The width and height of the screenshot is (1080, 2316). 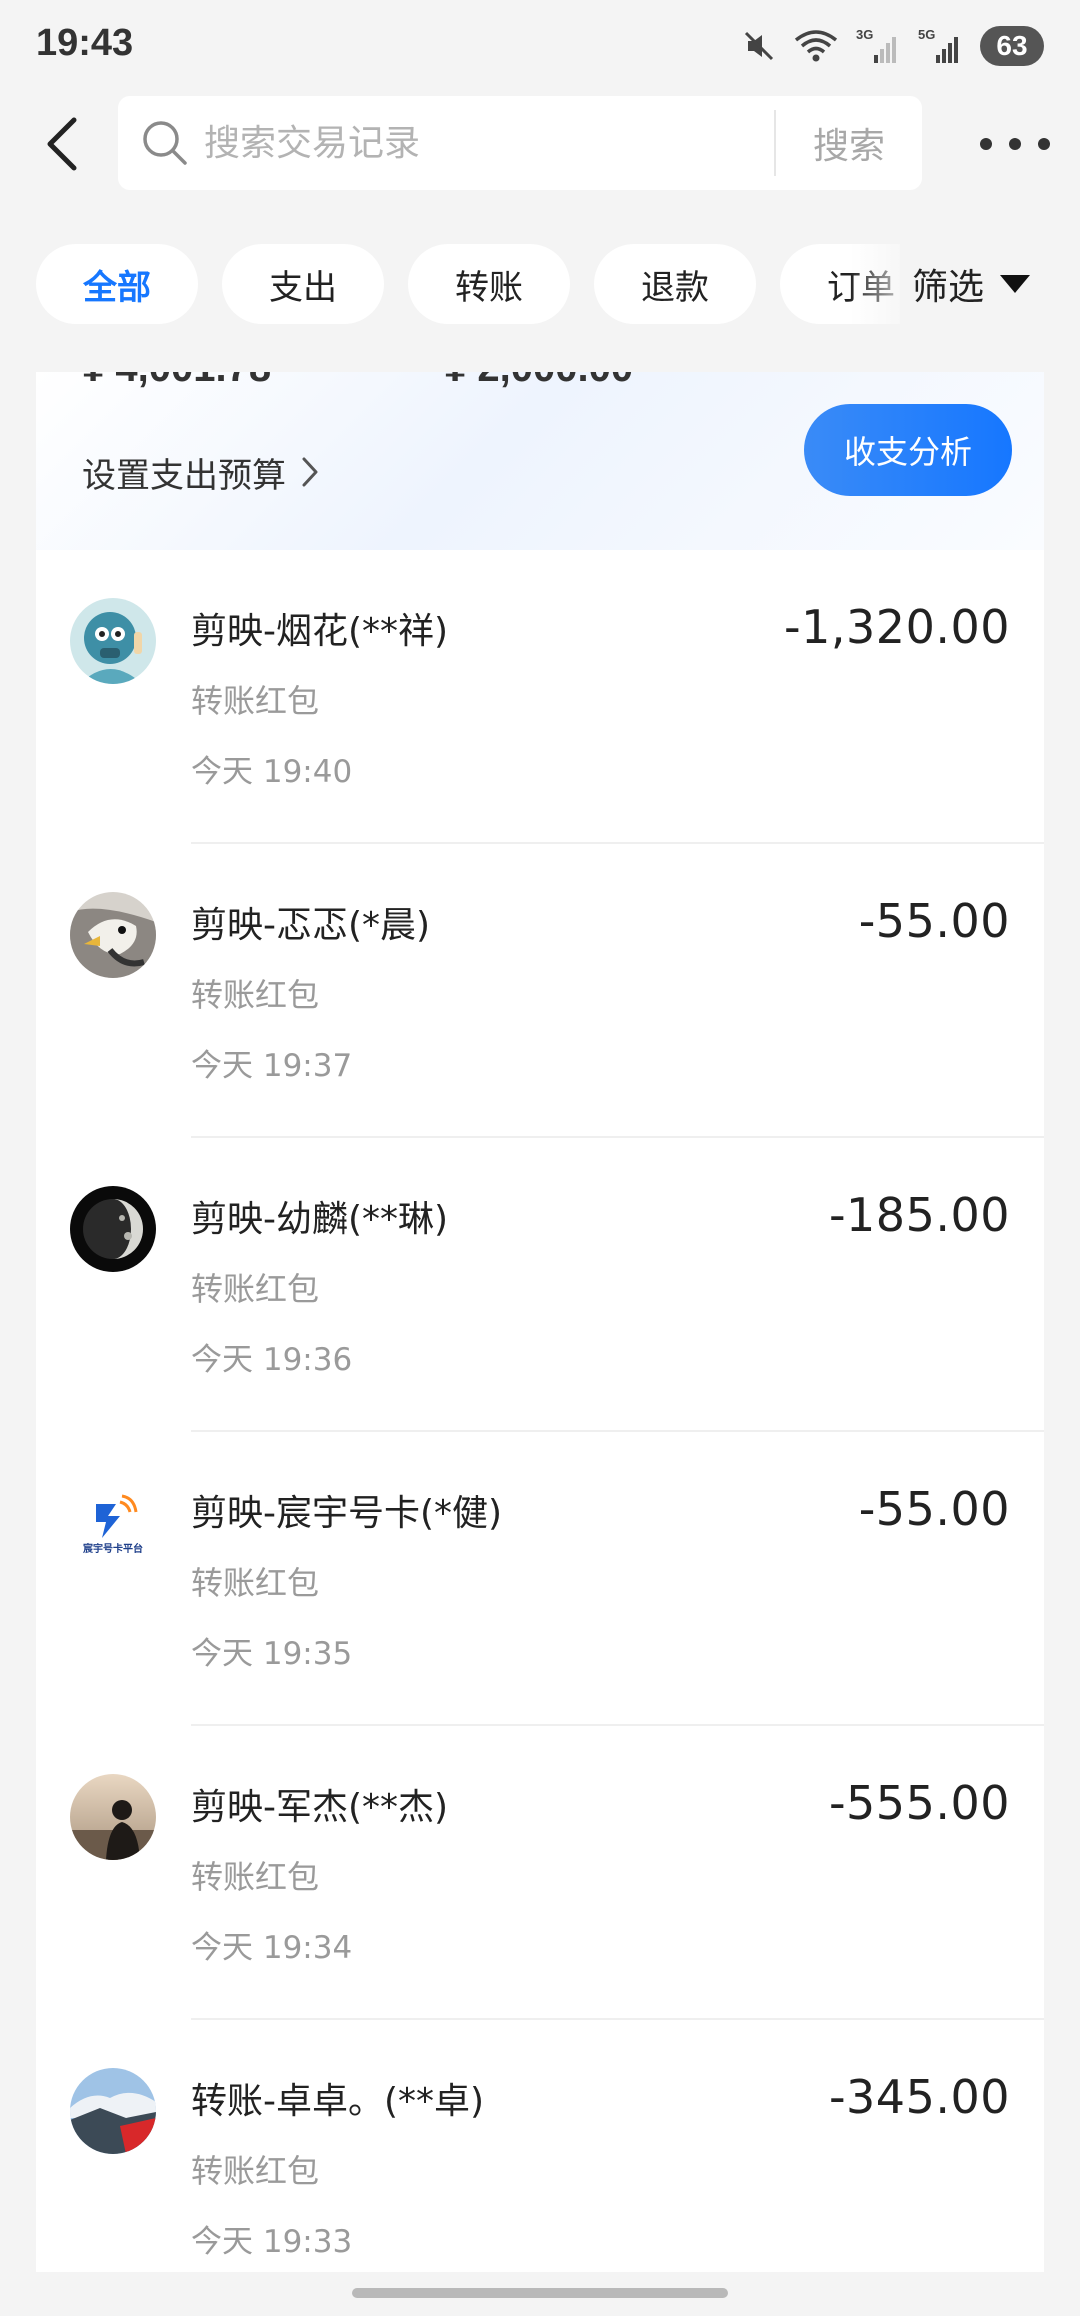 What do you see at coordinates (540, 991) in the screenshot?
I see `transaction-row: 剪映-忑忑(*晨) 转账红包 今天 19:37 -55.00` at bounding box center [540, 991].